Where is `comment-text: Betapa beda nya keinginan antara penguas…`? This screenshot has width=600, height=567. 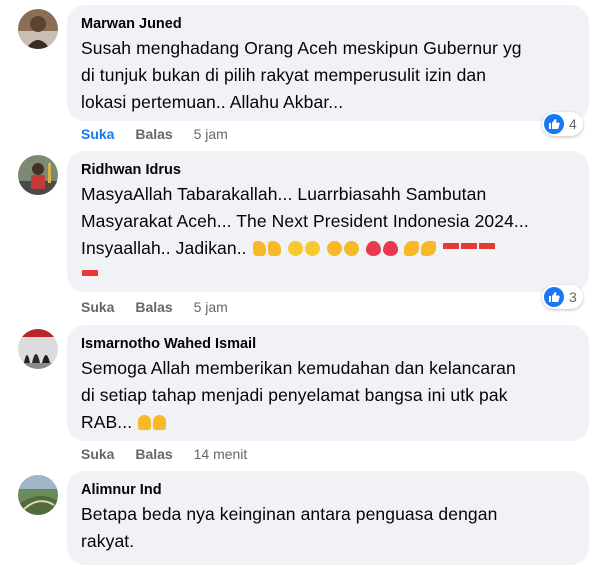 comment-text: Betapa beda nya keinginan antara penguas… is located at coordinates (289, 527).